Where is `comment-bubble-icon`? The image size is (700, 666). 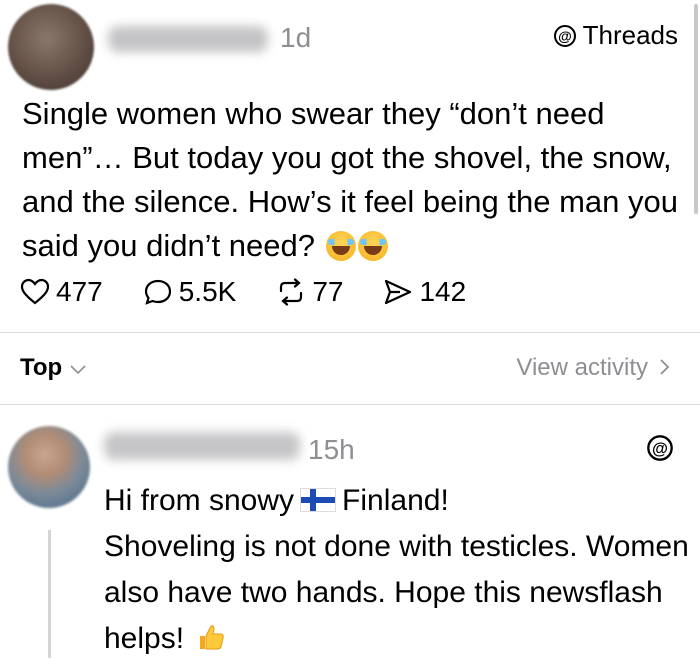
comment-bubble-icon is located at coordinates (158, 292).